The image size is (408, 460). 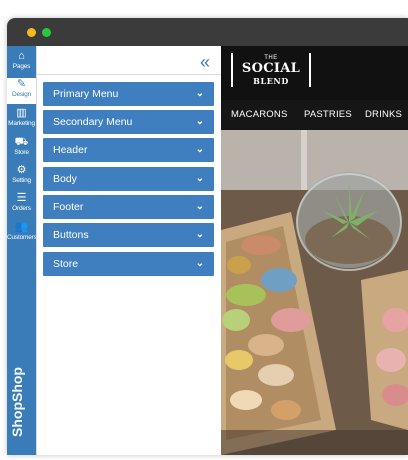 What do you see at coordinates (259, 114) in the screenshot?
I see `nav-macarons: MACARONS` at bounding box center [259, 114].